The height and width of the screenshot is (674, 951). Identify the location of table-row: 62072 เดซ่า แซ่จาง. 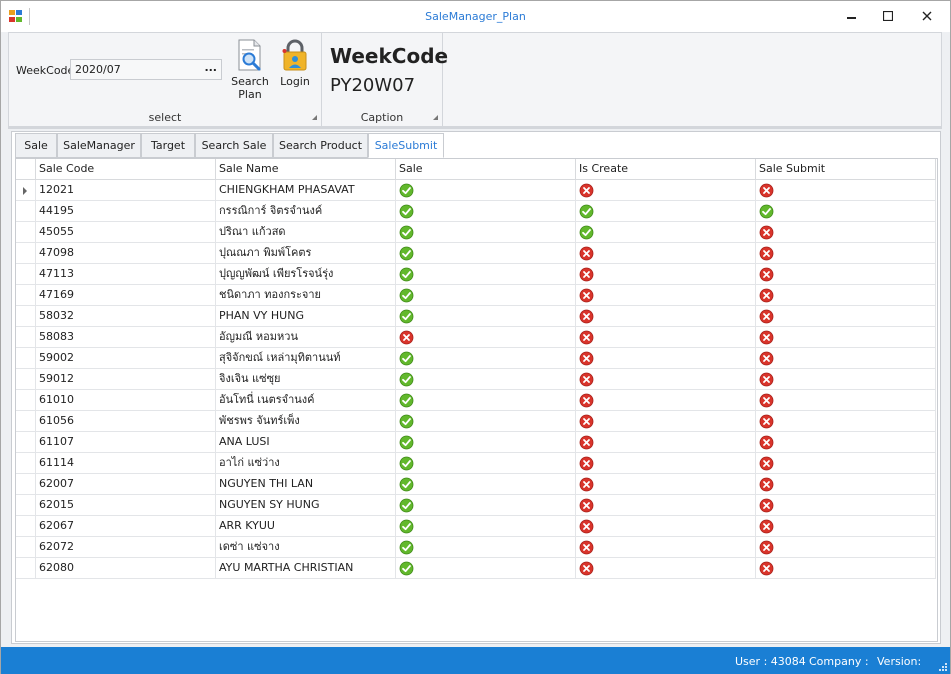
(476, 547).